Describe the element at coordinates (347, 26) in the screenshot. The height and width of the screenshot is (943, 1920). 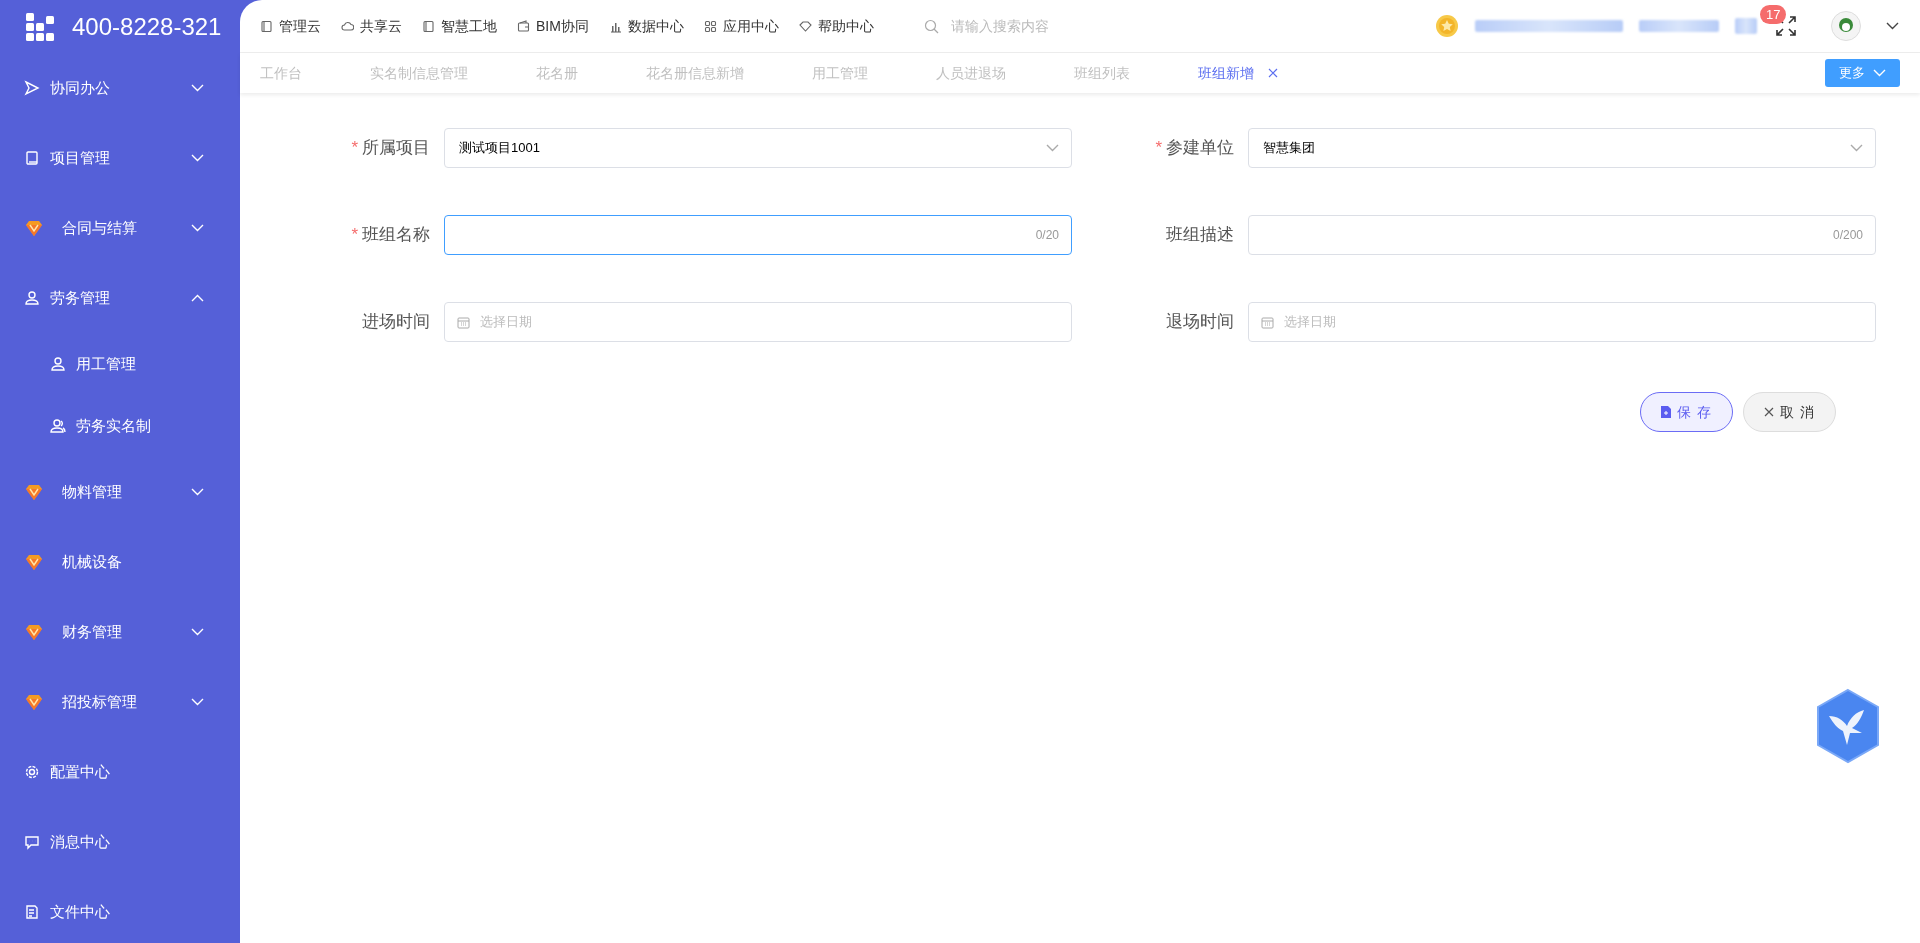
I see `cloud-icon` at that location.